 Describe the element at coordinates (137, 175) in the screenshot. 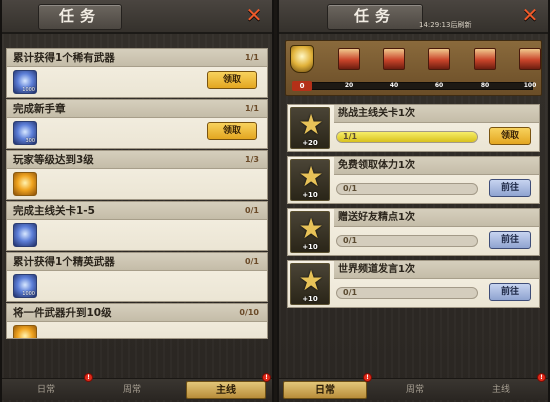

I see `task-item: 玩家等级达到3级 1/3` at that location.